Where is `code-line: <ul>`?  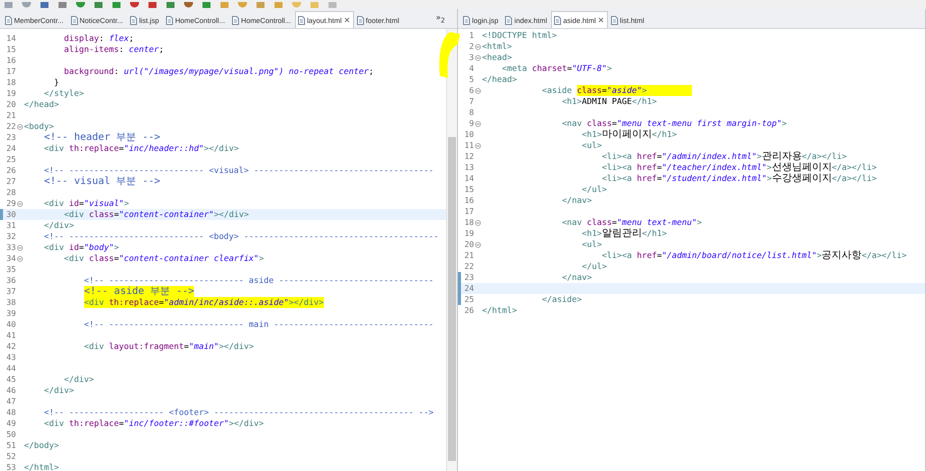
code-line: <ul> is located at coordinates (591, 244).